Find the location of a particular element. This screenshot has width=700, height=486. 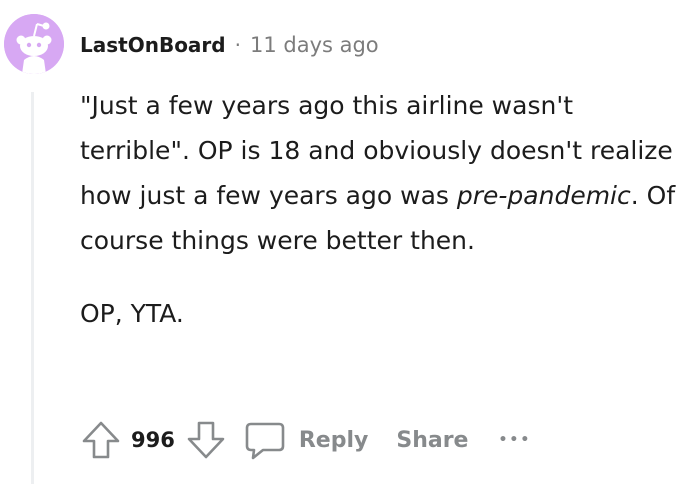

comment-text: OP, YTA. is located at coordinates (132, 313).